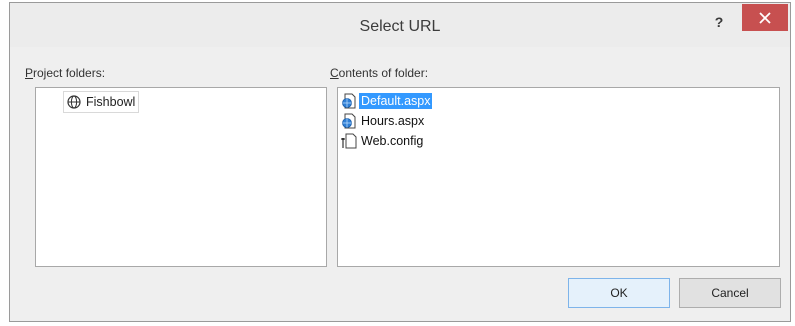 The width and height of the screenshot is (795, 326). I want to click on cancel-button: Cancel, so click(730, 293).